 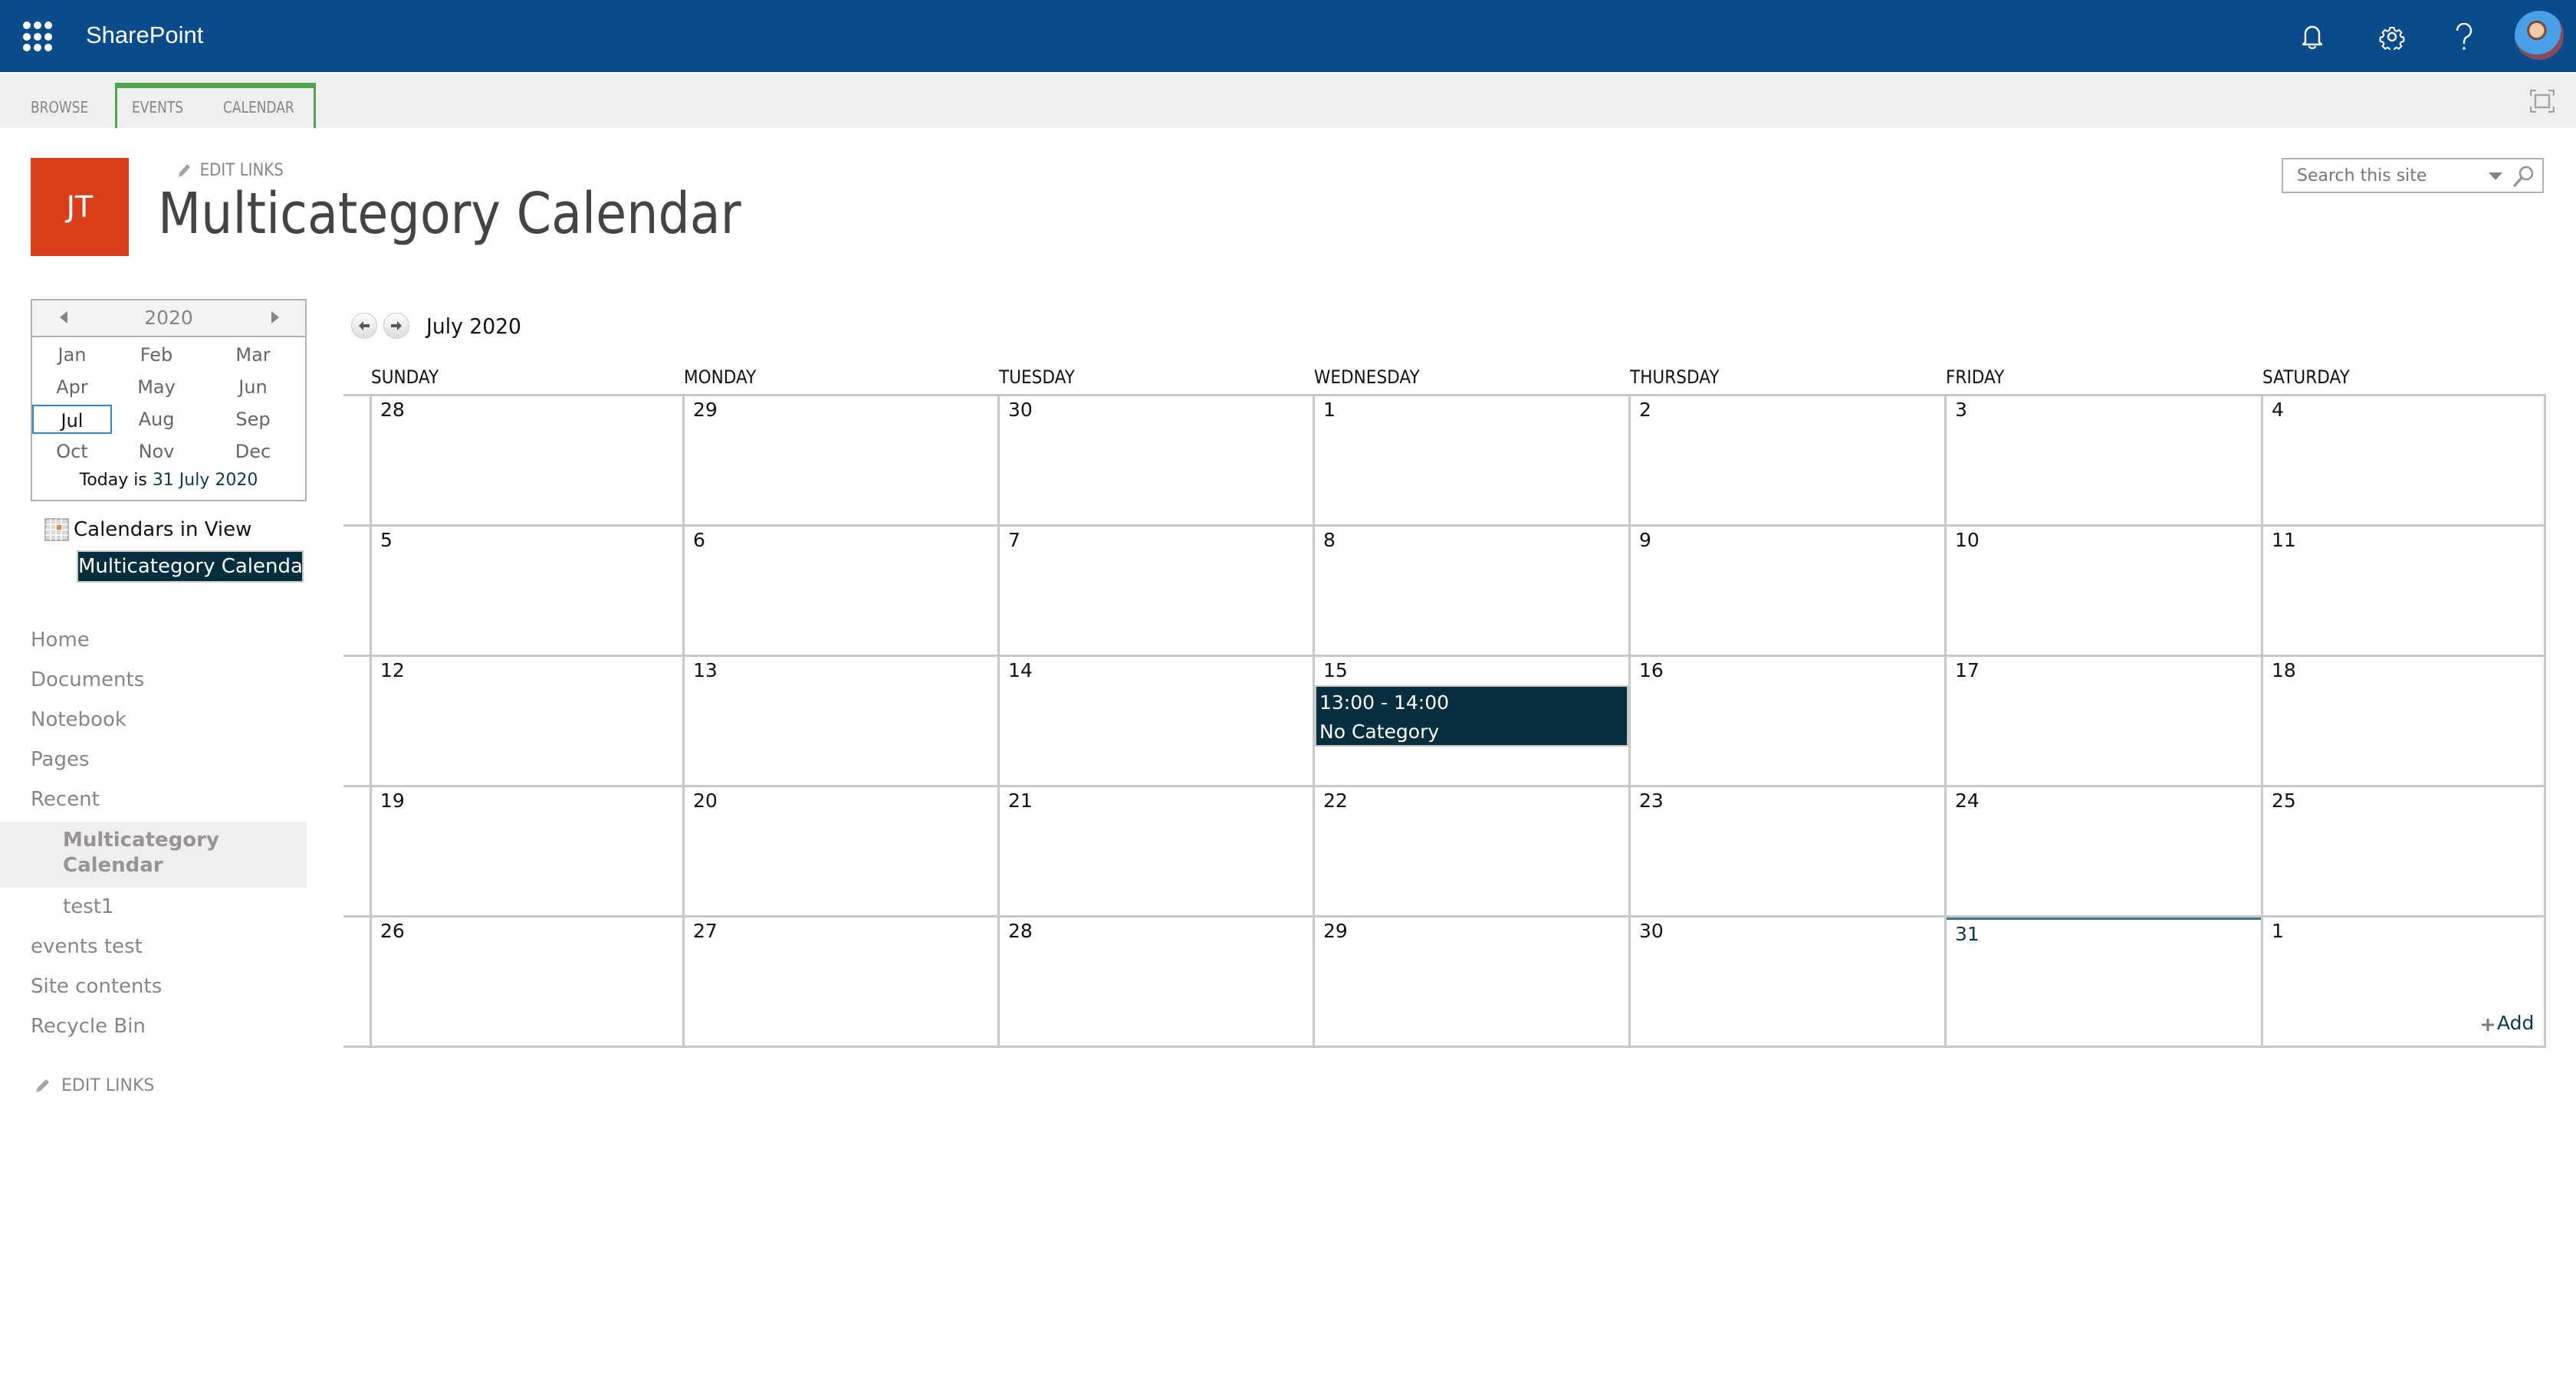 What do you see at coordinates (1968, 540) in the screenshot?
I see `day-number: 10` at bounding box center [1968, 540].